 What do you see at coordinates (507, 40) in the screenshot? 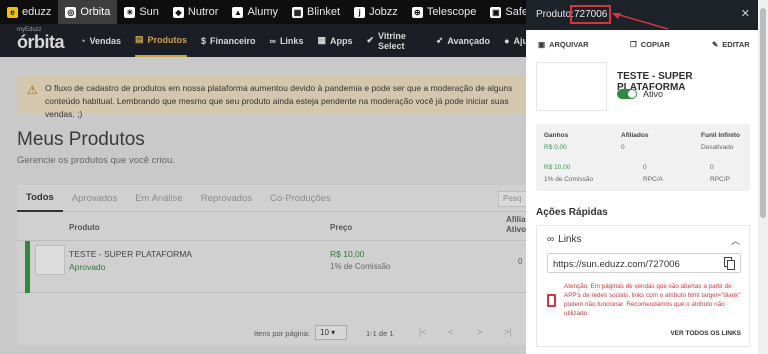
I see `help-icon: ●` at bounding box center [507, 40].